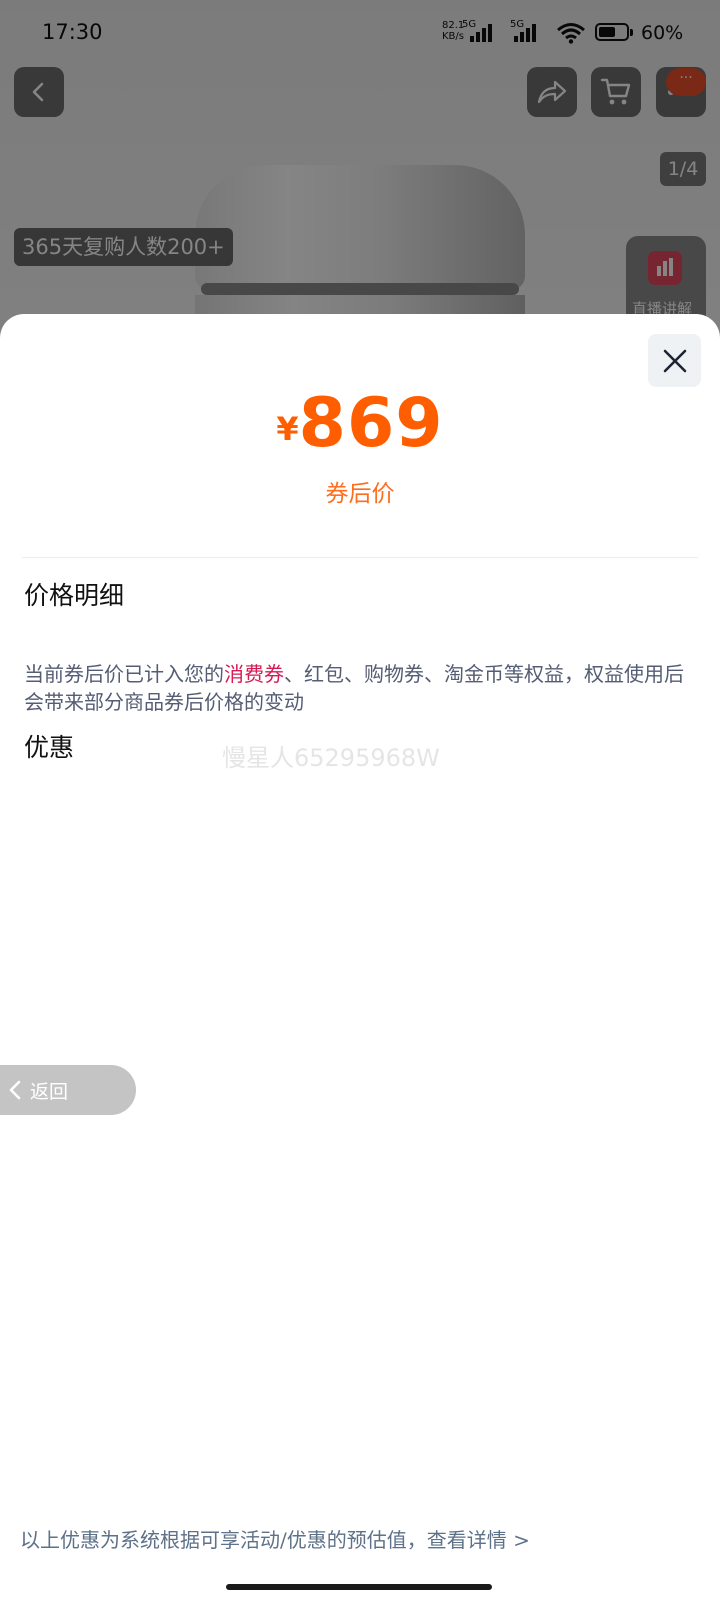  Describe the element at coordinates (49, 747) in the screenshot. I see `discount-title: 优惠` at that location.